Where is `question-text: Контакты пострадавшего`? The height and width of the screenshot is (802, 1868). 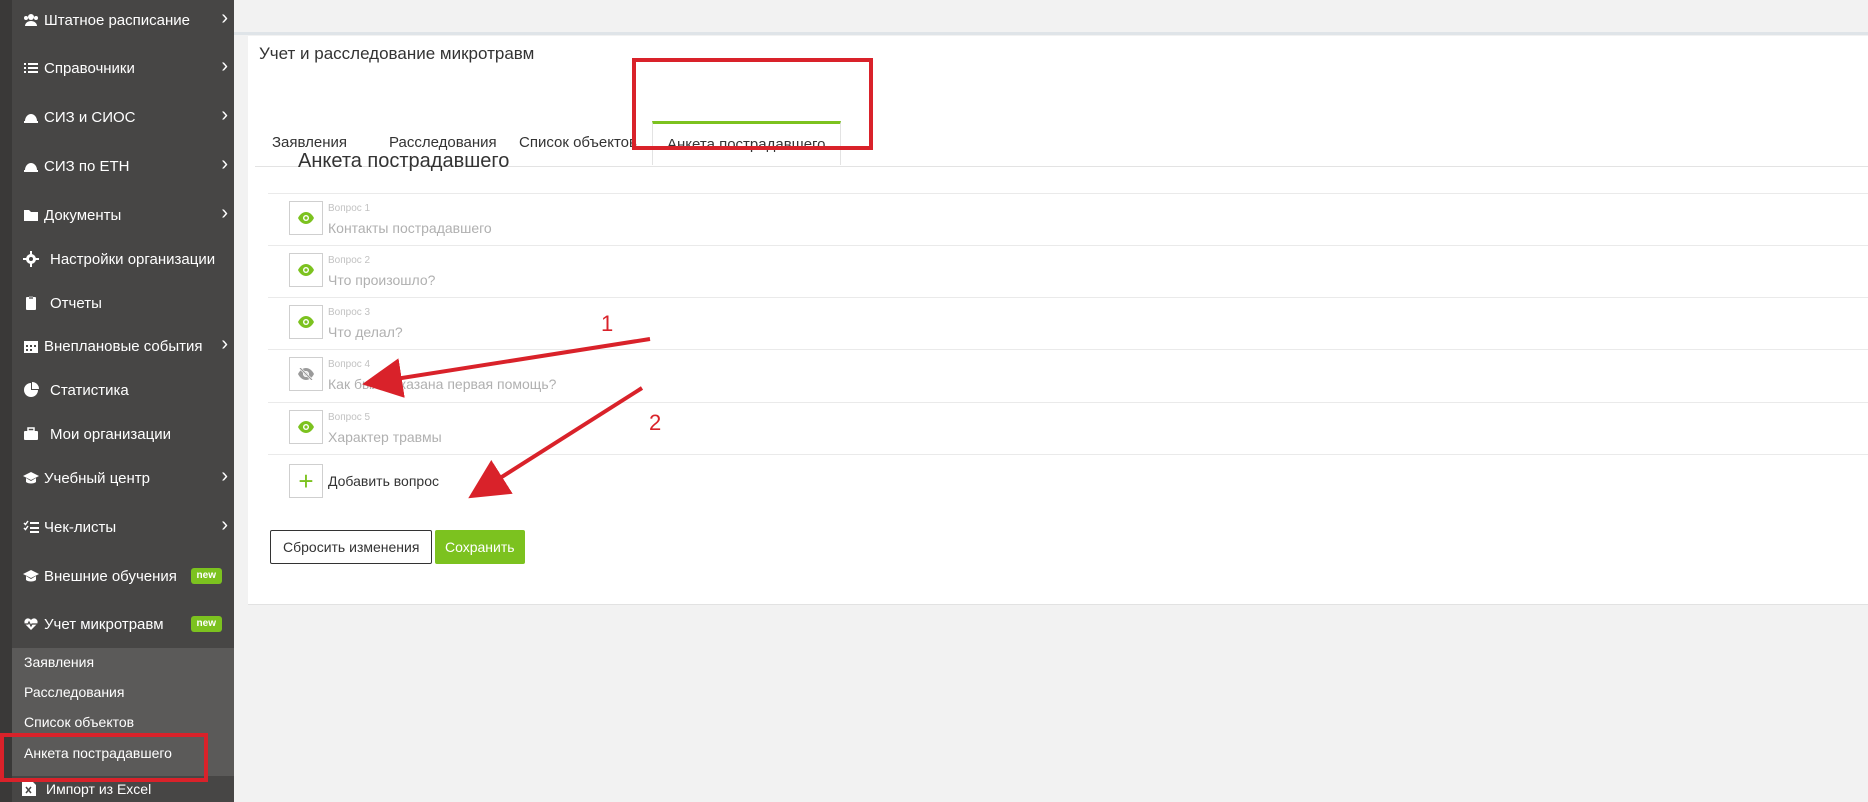
question-text: Контакты пострадавшего is located at coordinates (410, 228).